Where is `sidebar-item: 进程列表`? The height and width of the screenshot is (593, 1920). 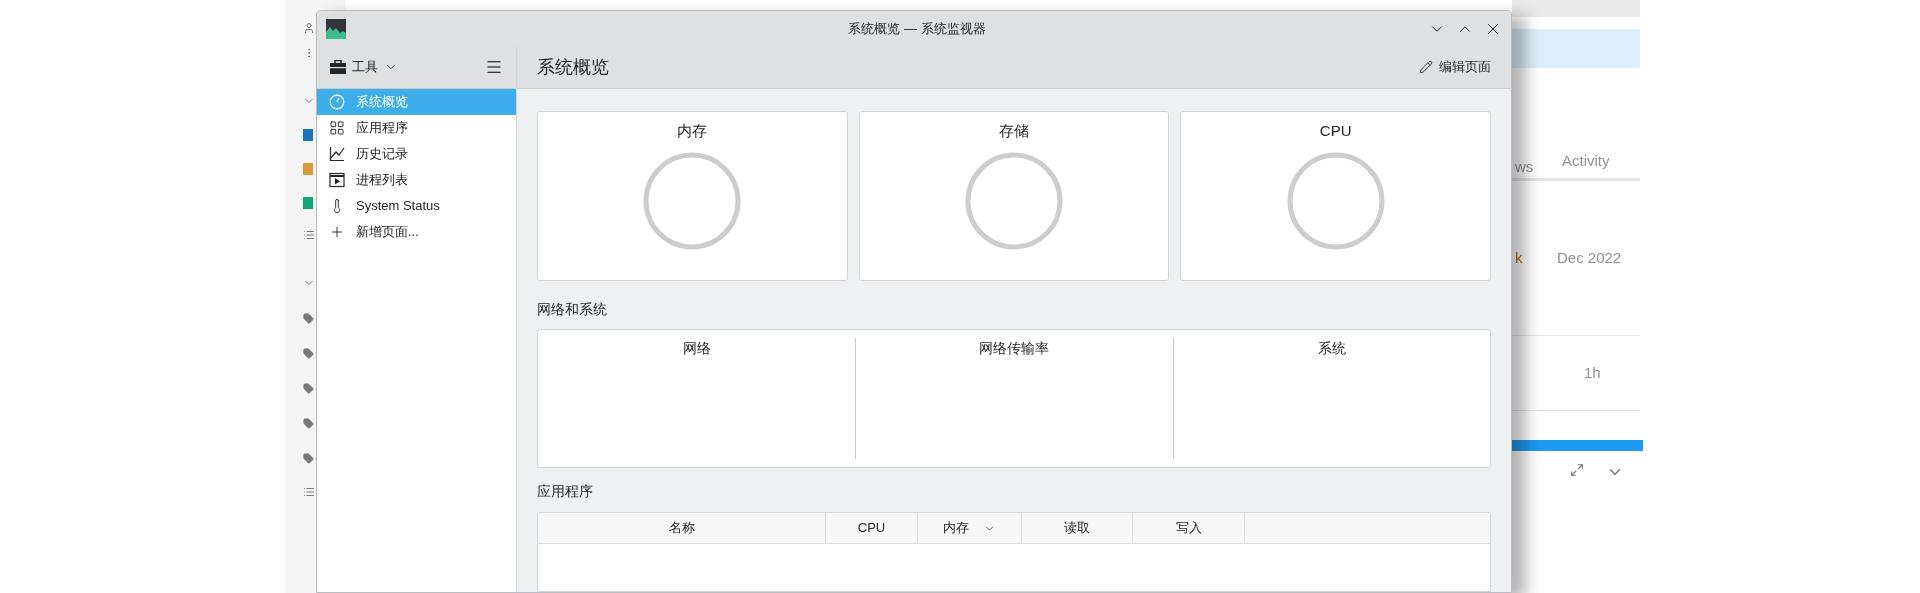 sidebar-item: 进程列表 is located at coordinates (416, 180).